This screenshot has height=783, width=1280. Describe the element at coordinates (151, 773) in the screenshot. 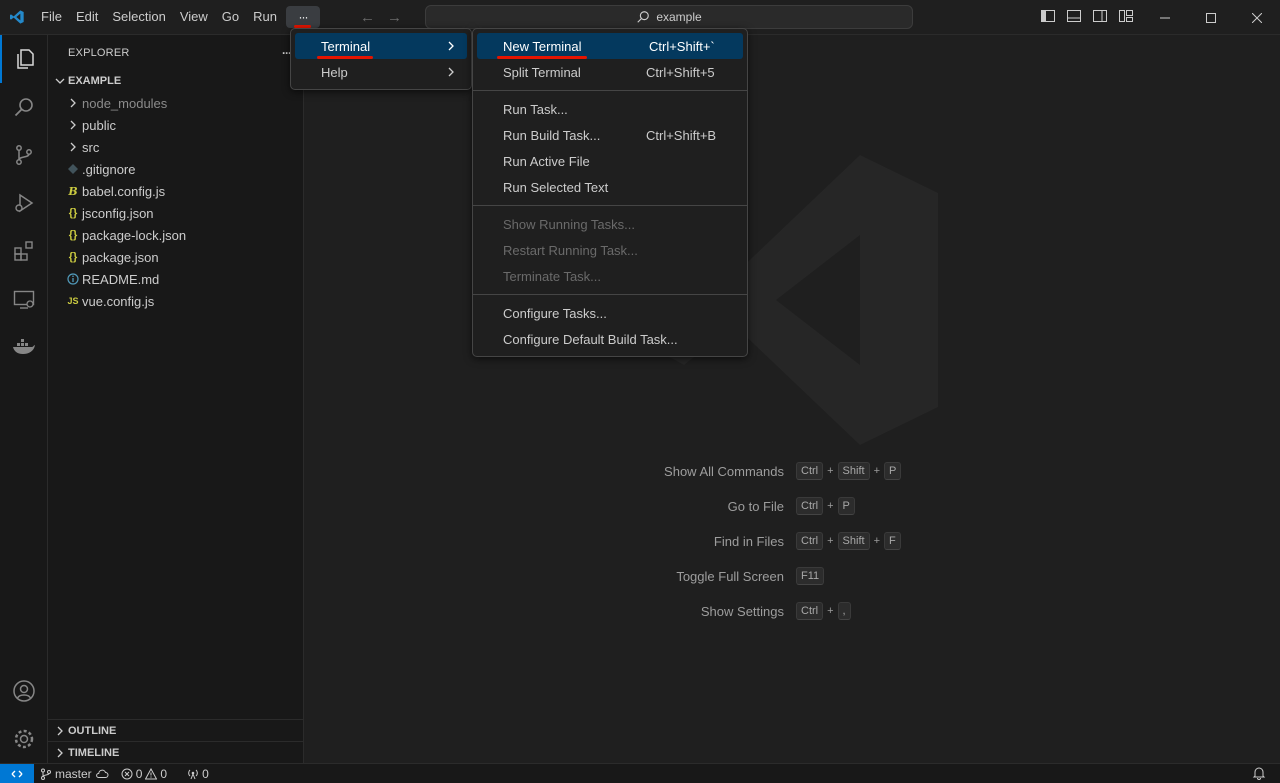

I see `warning-icon` at that location.